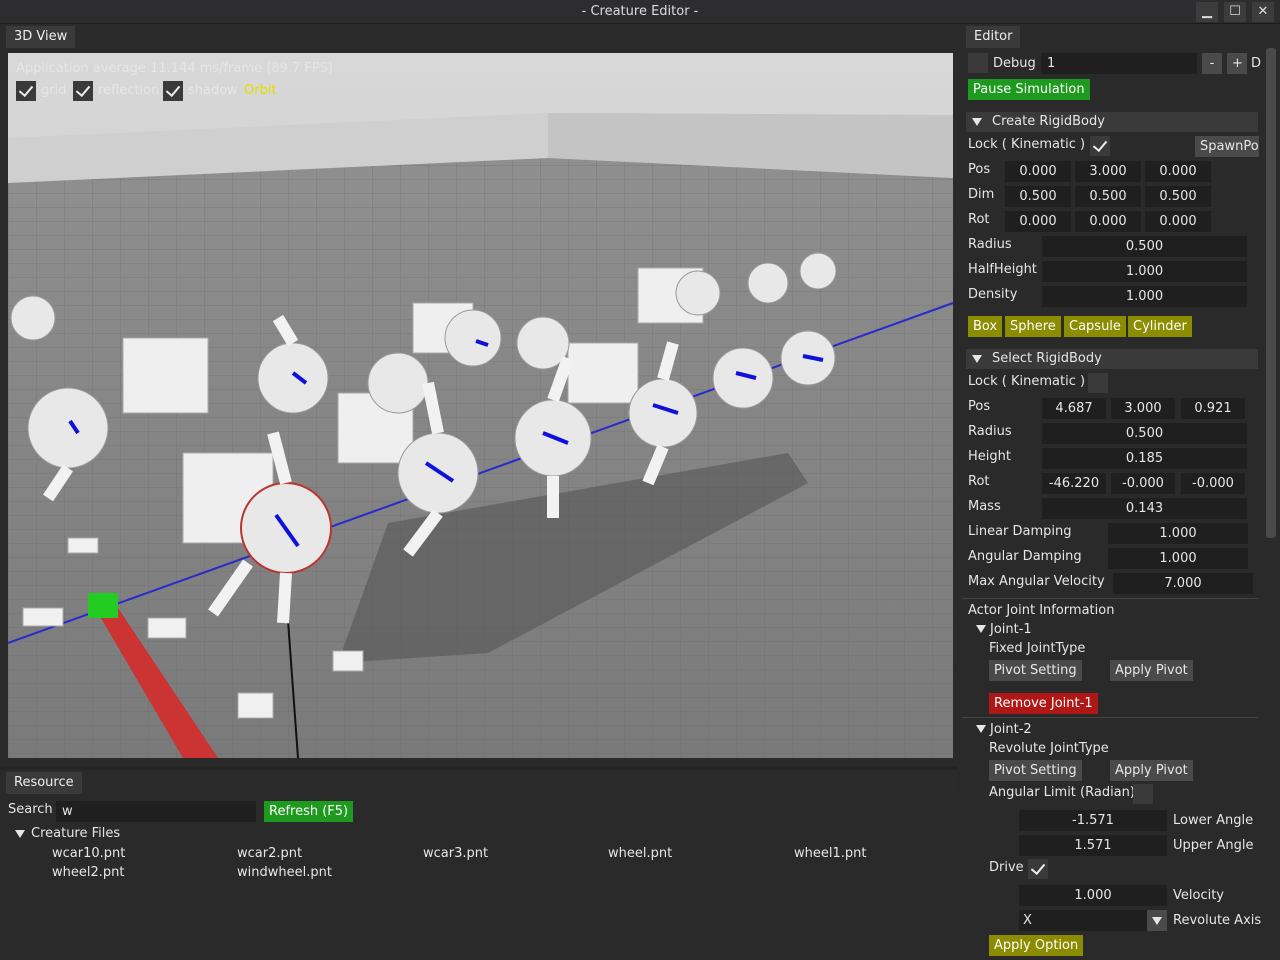  Describe the element at coordinates (1263, 12) in the screenshot. I see `close-button: ✕` at that location.